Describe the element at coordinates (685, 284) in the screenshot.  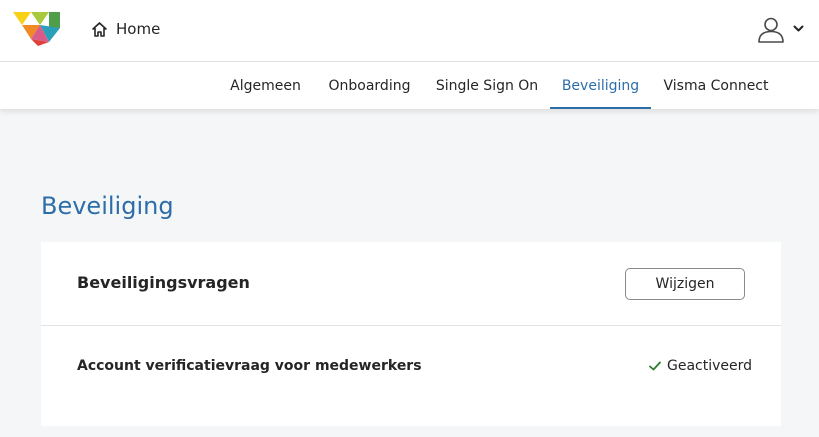
I see `edit-button: Wijzigen` at that location.